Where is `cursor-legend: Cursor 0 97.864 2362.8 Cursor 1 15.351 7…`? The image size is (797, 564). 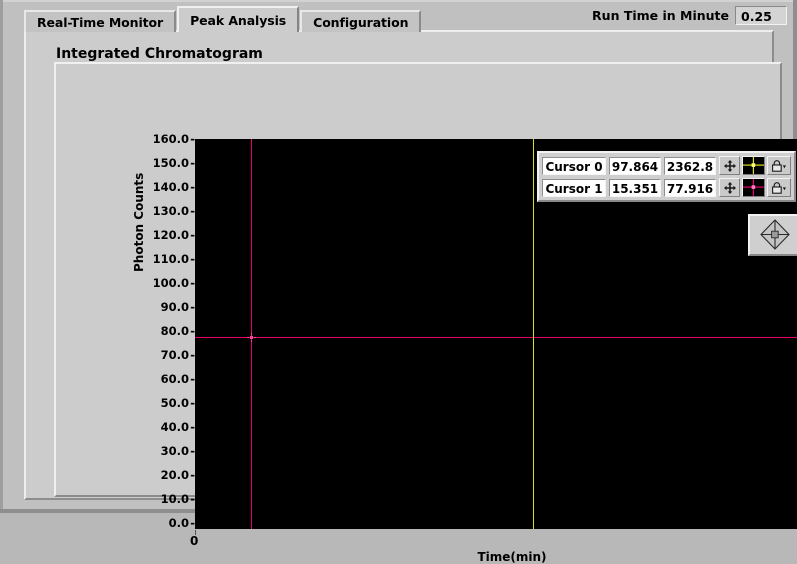
cursor-legend: Cursor 0 97.864 2362.8 Cursor 1 15.351 7… is located at coordinates (666, 176).